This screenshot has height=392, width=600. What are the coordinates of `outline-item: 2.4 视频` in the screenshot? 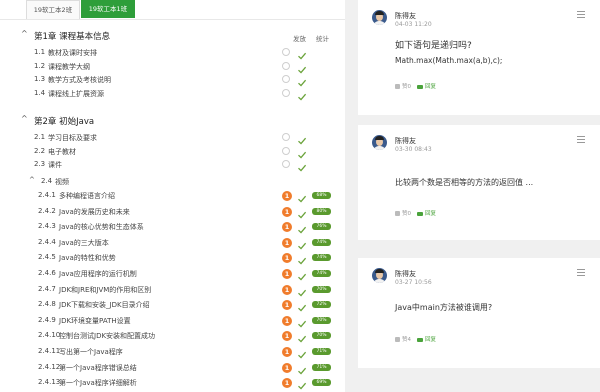 It's located at (172, 182).